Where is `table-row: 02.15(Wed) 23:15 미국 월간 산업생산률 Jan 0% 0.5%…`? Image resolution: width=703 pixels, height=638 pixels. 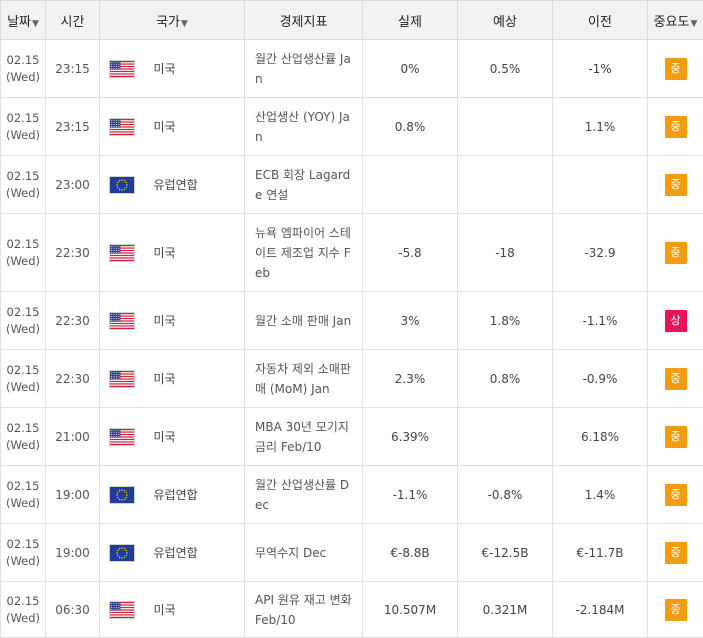 table-row: 02.15(Wed) 23:15 미국 월간 산업생산률 Jan 0% 0.5%… is located at coordinates (352, 69).